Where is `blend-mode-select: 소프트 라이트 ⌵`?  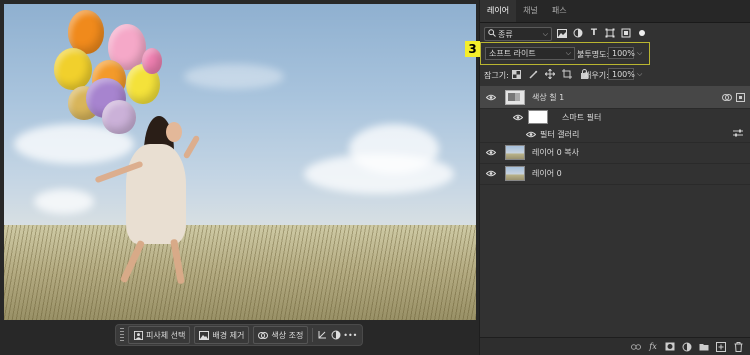
blend-mode-select: 소프트 라이트 ⌵ is located at coordinates (530, 53).